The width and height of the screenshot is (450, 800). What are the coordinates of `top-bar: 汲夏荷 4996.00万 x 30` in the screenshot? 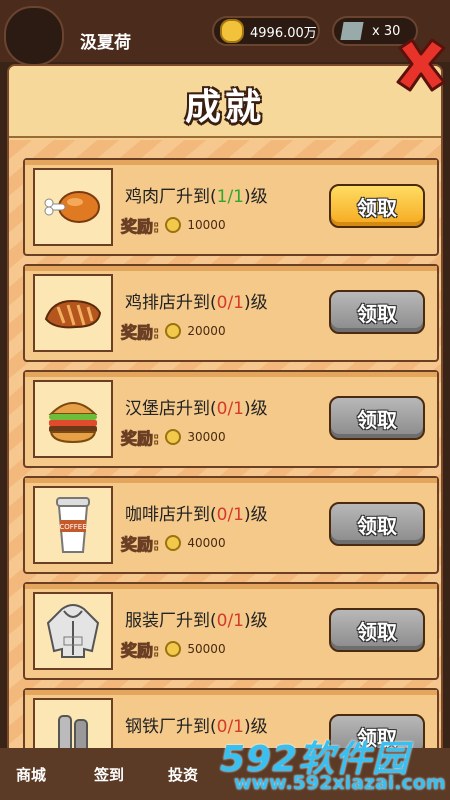 It's located at (225, 33).